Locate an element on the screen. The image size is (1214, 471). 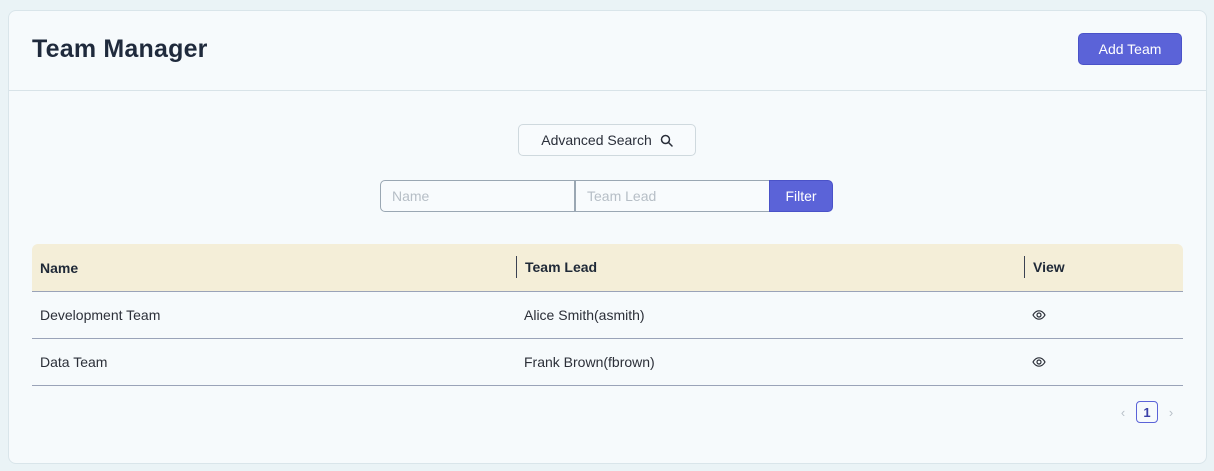
name-filter-input is located at coordinates (477, 196).